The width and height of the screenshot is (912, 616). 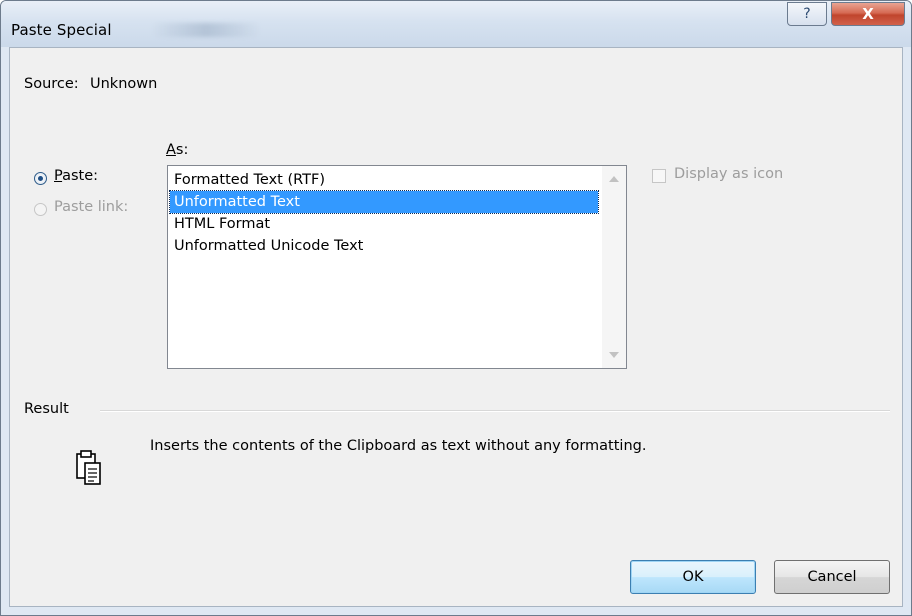 I want to click on as-label-accelerator: A, so click(x=171, y=150).